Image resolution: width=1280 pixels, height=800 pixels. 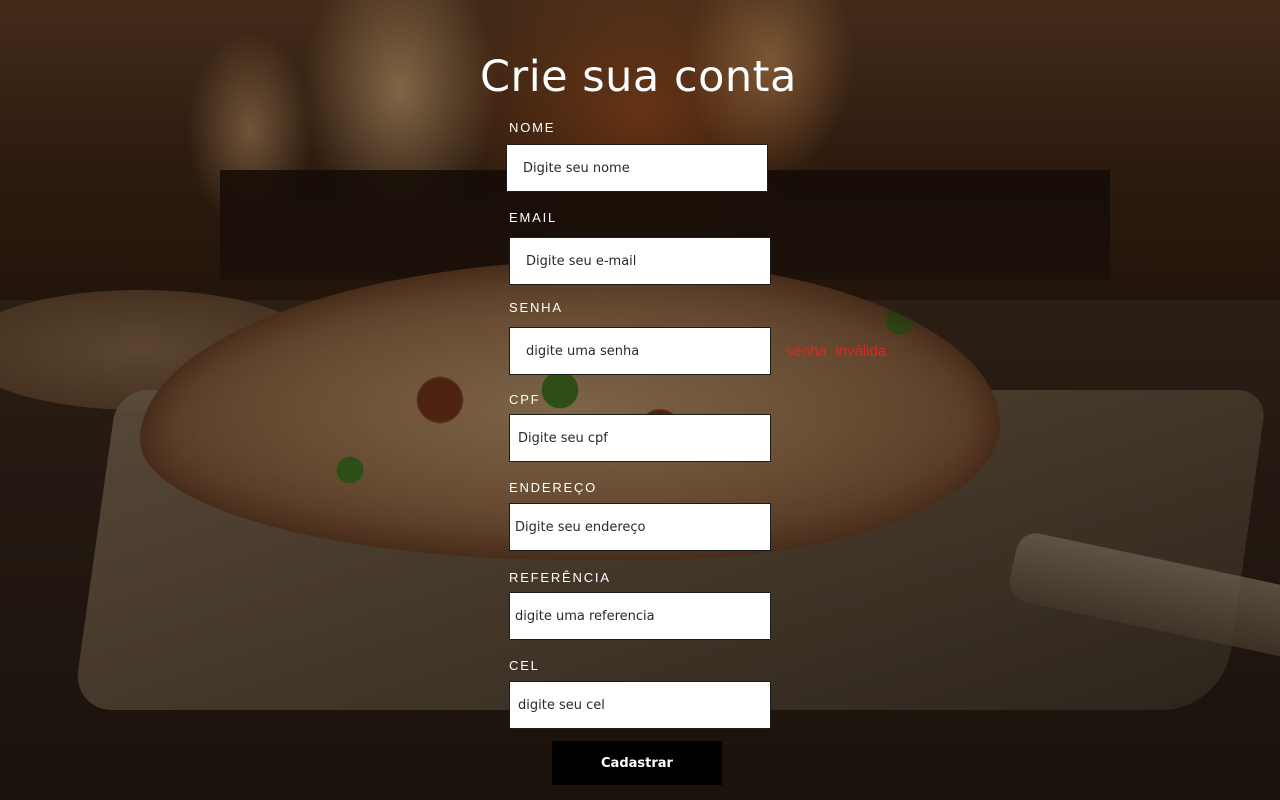 What do you see at coordinates (553, 487) in the screenshot?
I see `address-label: ENDEREÇO` at bounding box center [553, 487].